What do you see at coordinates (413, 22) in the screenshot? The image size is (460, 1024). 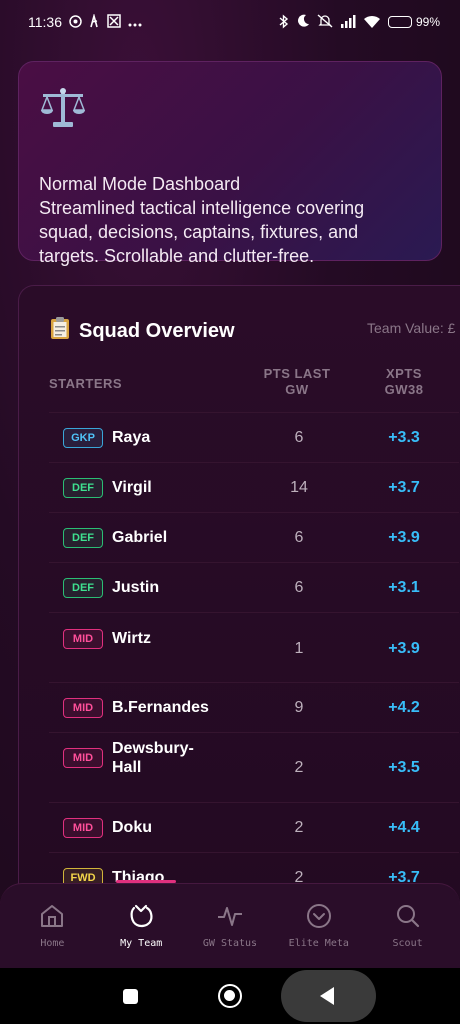 I see `battery-icon: 99%` at bounding box center [413, 22].